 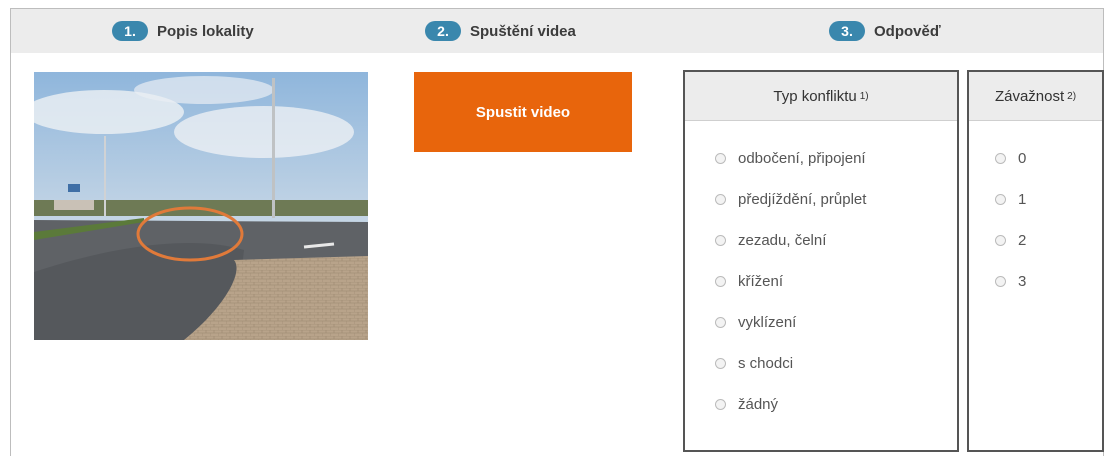 What do you see at coordinates (864, 96) in the screenshot?
I see `conflict-type-footnote: 1)` at bounding box center [864, 96].